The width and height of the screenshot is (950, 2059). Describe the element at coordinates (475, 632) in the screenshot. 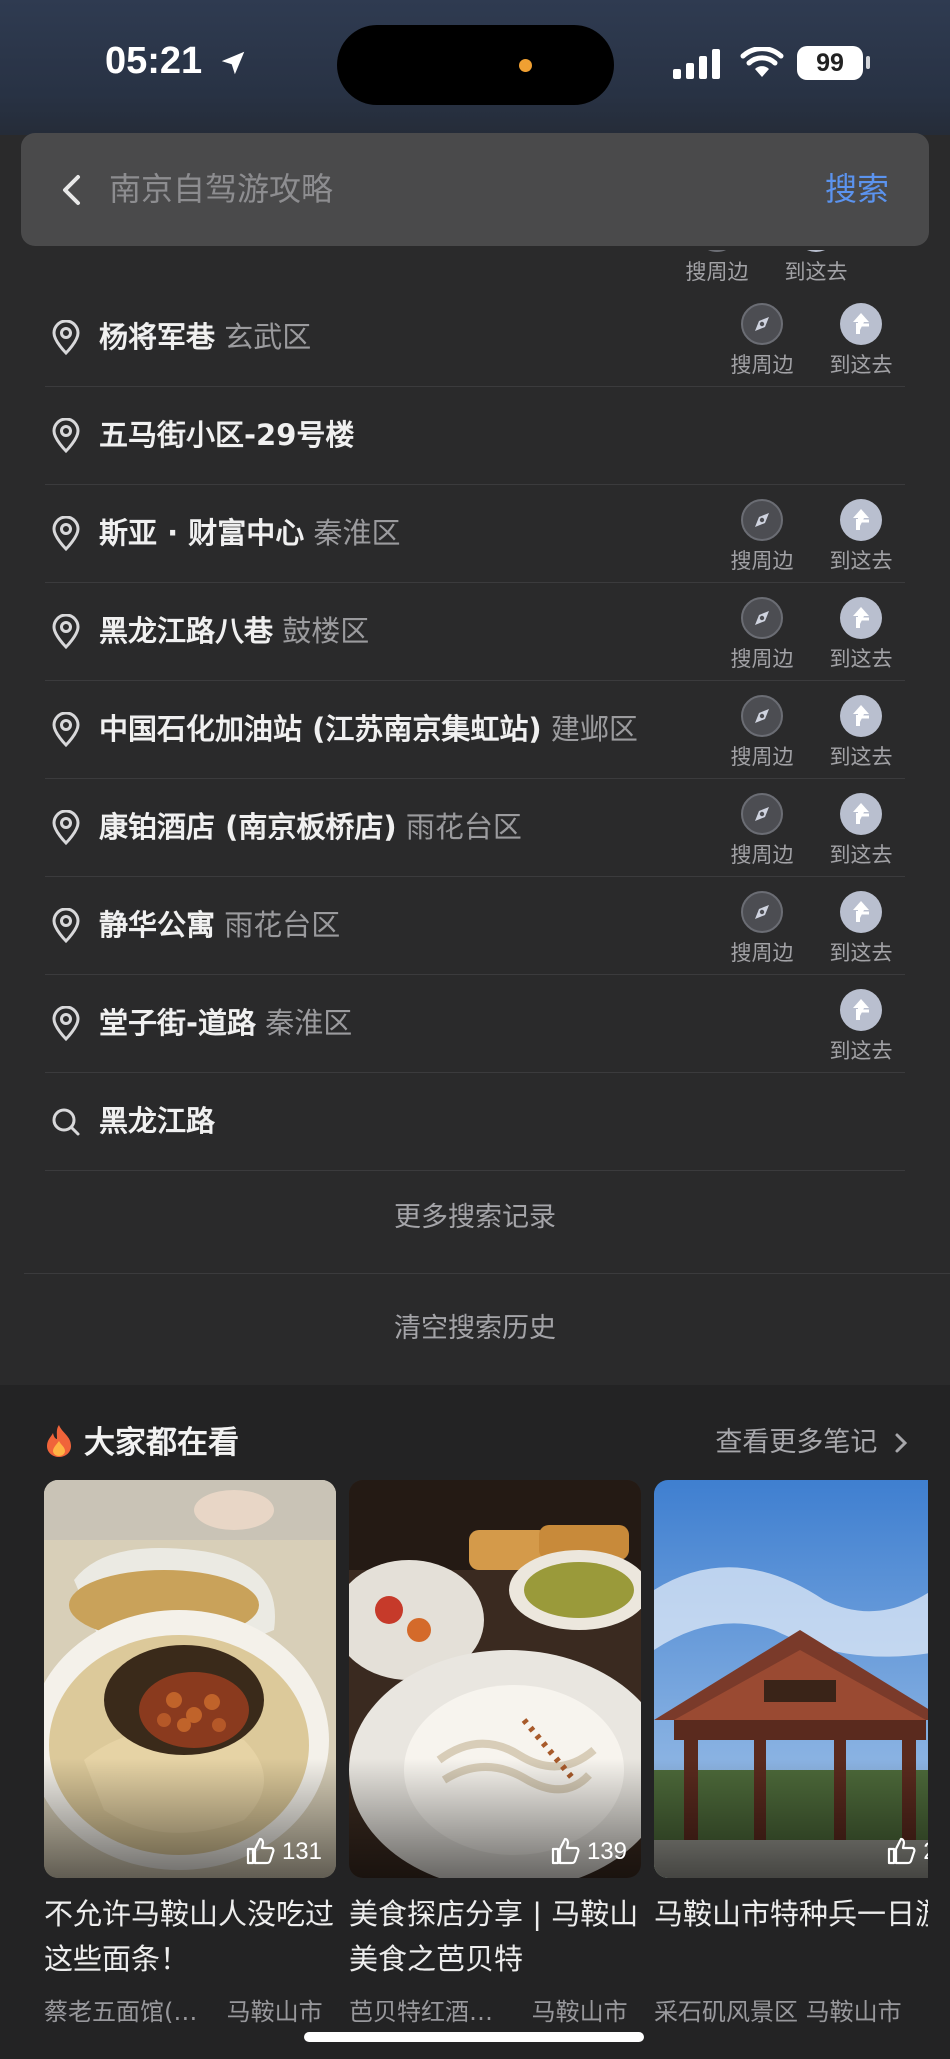

I see `history-row: 黑龙江路八巷 鼓楼区搜周边 到这去` at that location.